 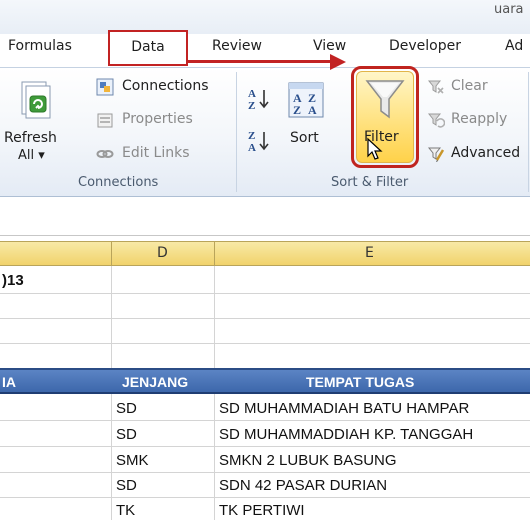 What do you see at coordinates (425, 46) in the screenshot?
I see `tab-developer: Developer` at bounding box center [425, 46].